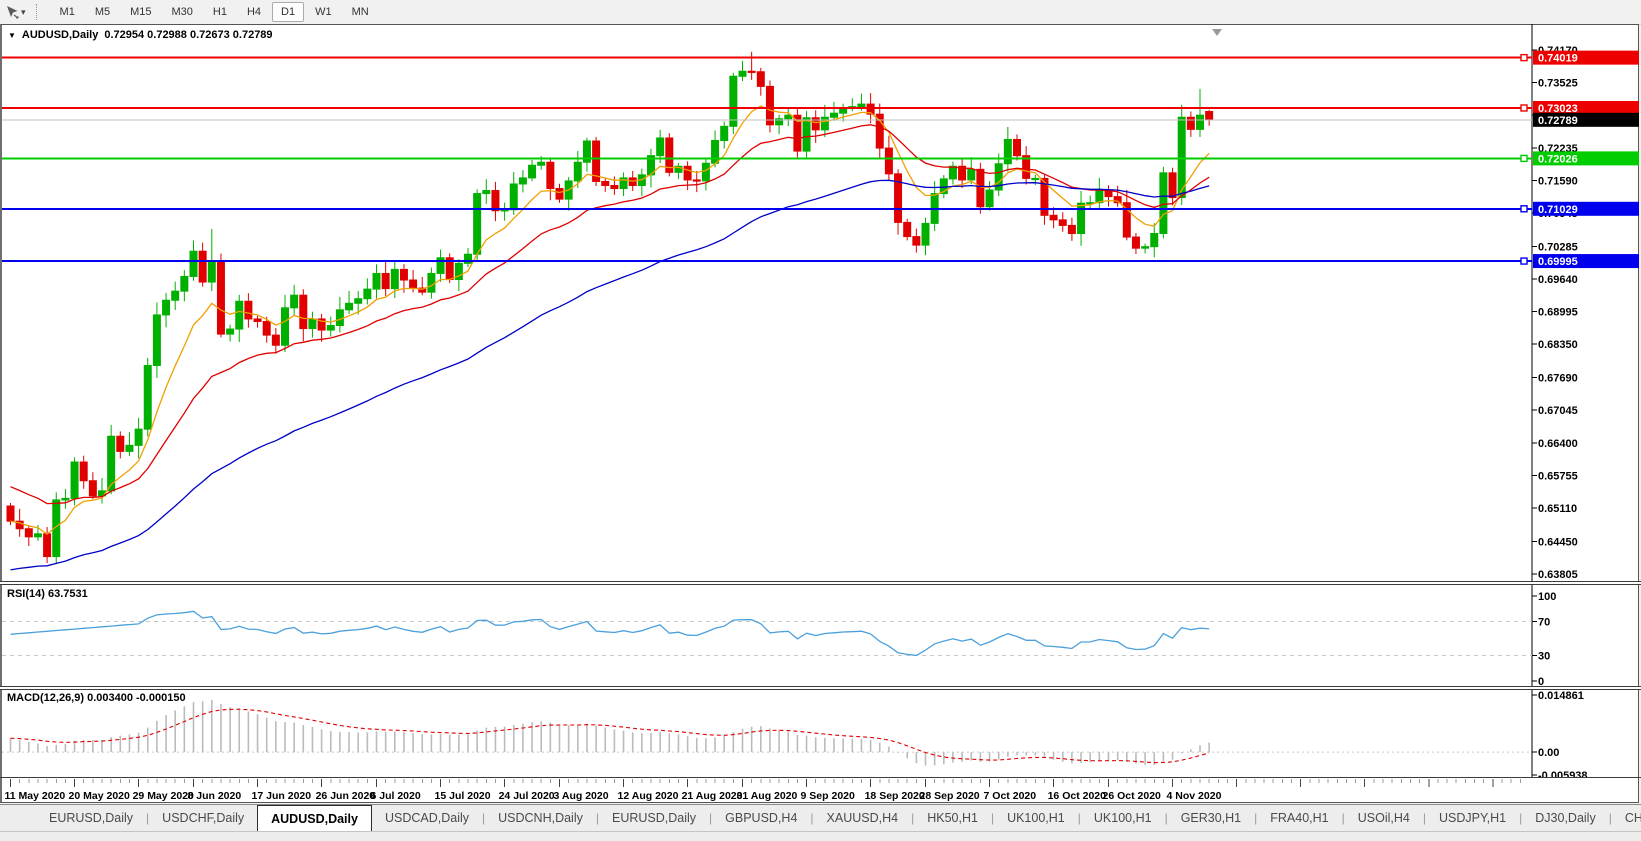  What do you see at coordinates (712, 796) in the screenshot?
I see `x-axis-date: 21 Aug 2020` at bounding box center [712, 796].